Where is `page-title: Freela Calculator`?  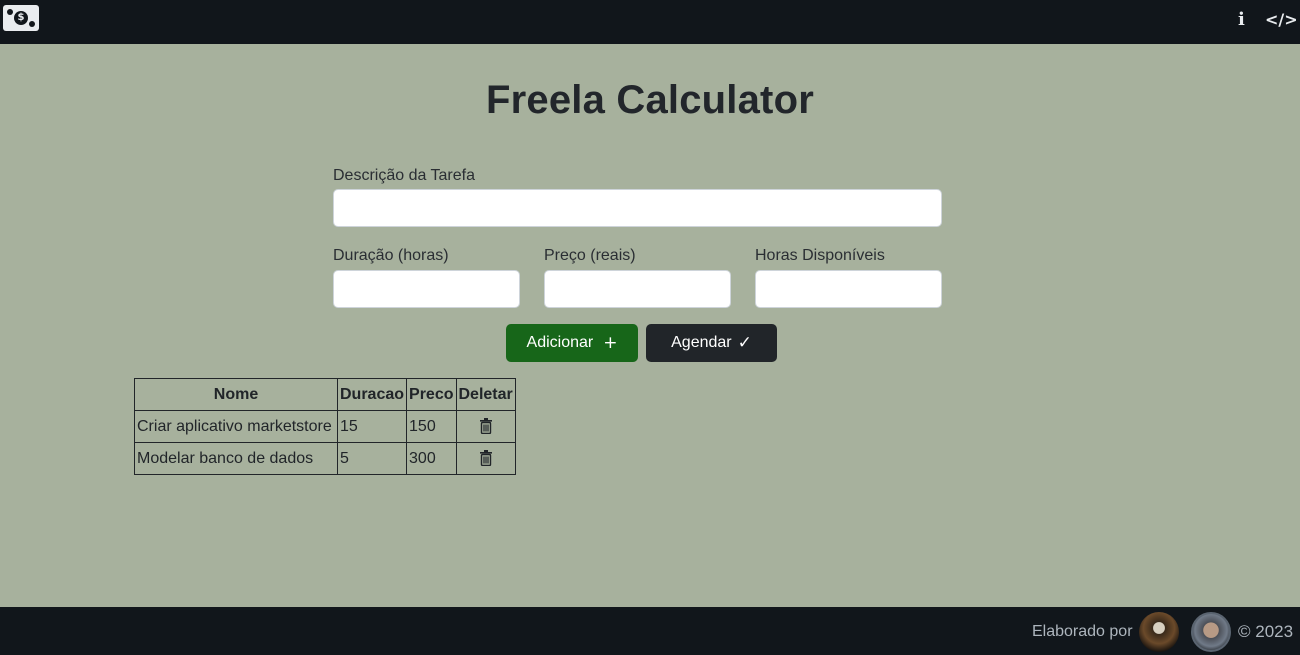
page-title: Freela Calculator is located at coordinates (650, 100).